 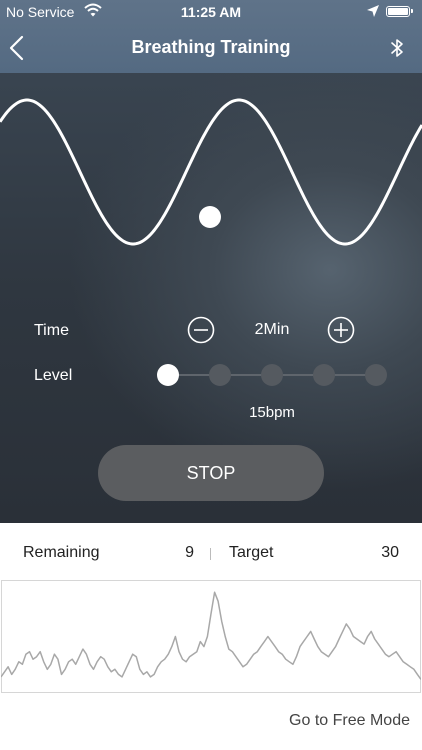 I want to click on stop-button: STOP, so click(x=211, y=473).